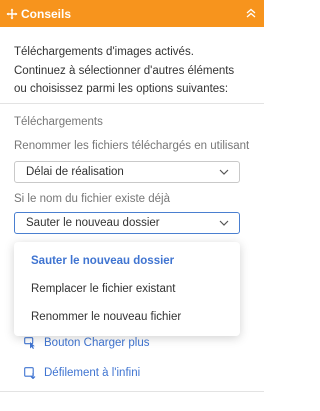 The image size is (320, 411). What do you see at coordinates (30, 373) in the screenshot?
I see `scroll-down-icon` at bounding box center [30, 373].